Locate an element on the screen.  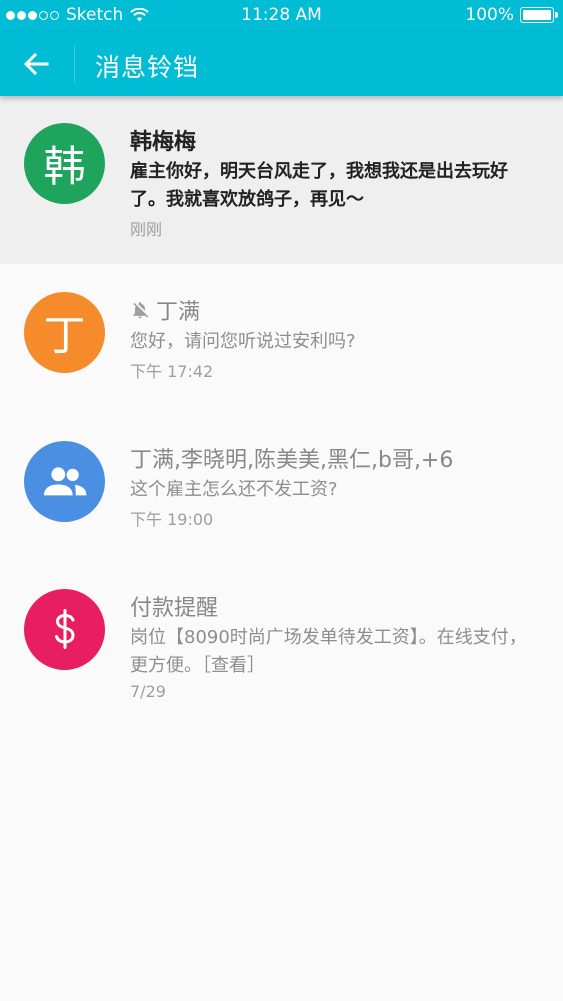
avatar: 丁 is located at coordinates (64, 332).